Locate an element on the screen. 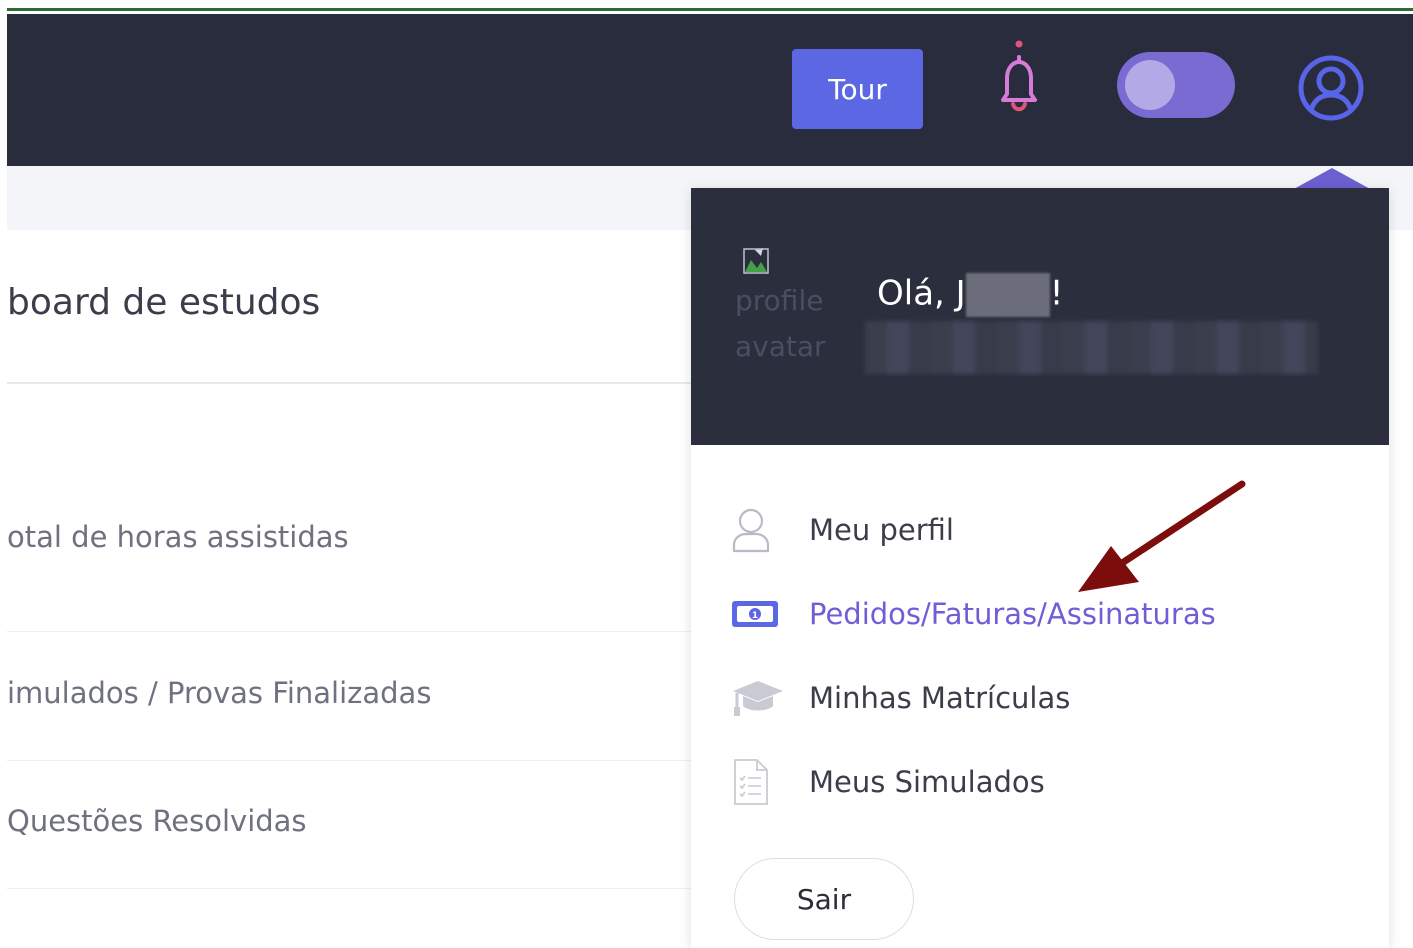 The image size is (1413, 948). theme-toggle is located at coordinates (1176, 85).